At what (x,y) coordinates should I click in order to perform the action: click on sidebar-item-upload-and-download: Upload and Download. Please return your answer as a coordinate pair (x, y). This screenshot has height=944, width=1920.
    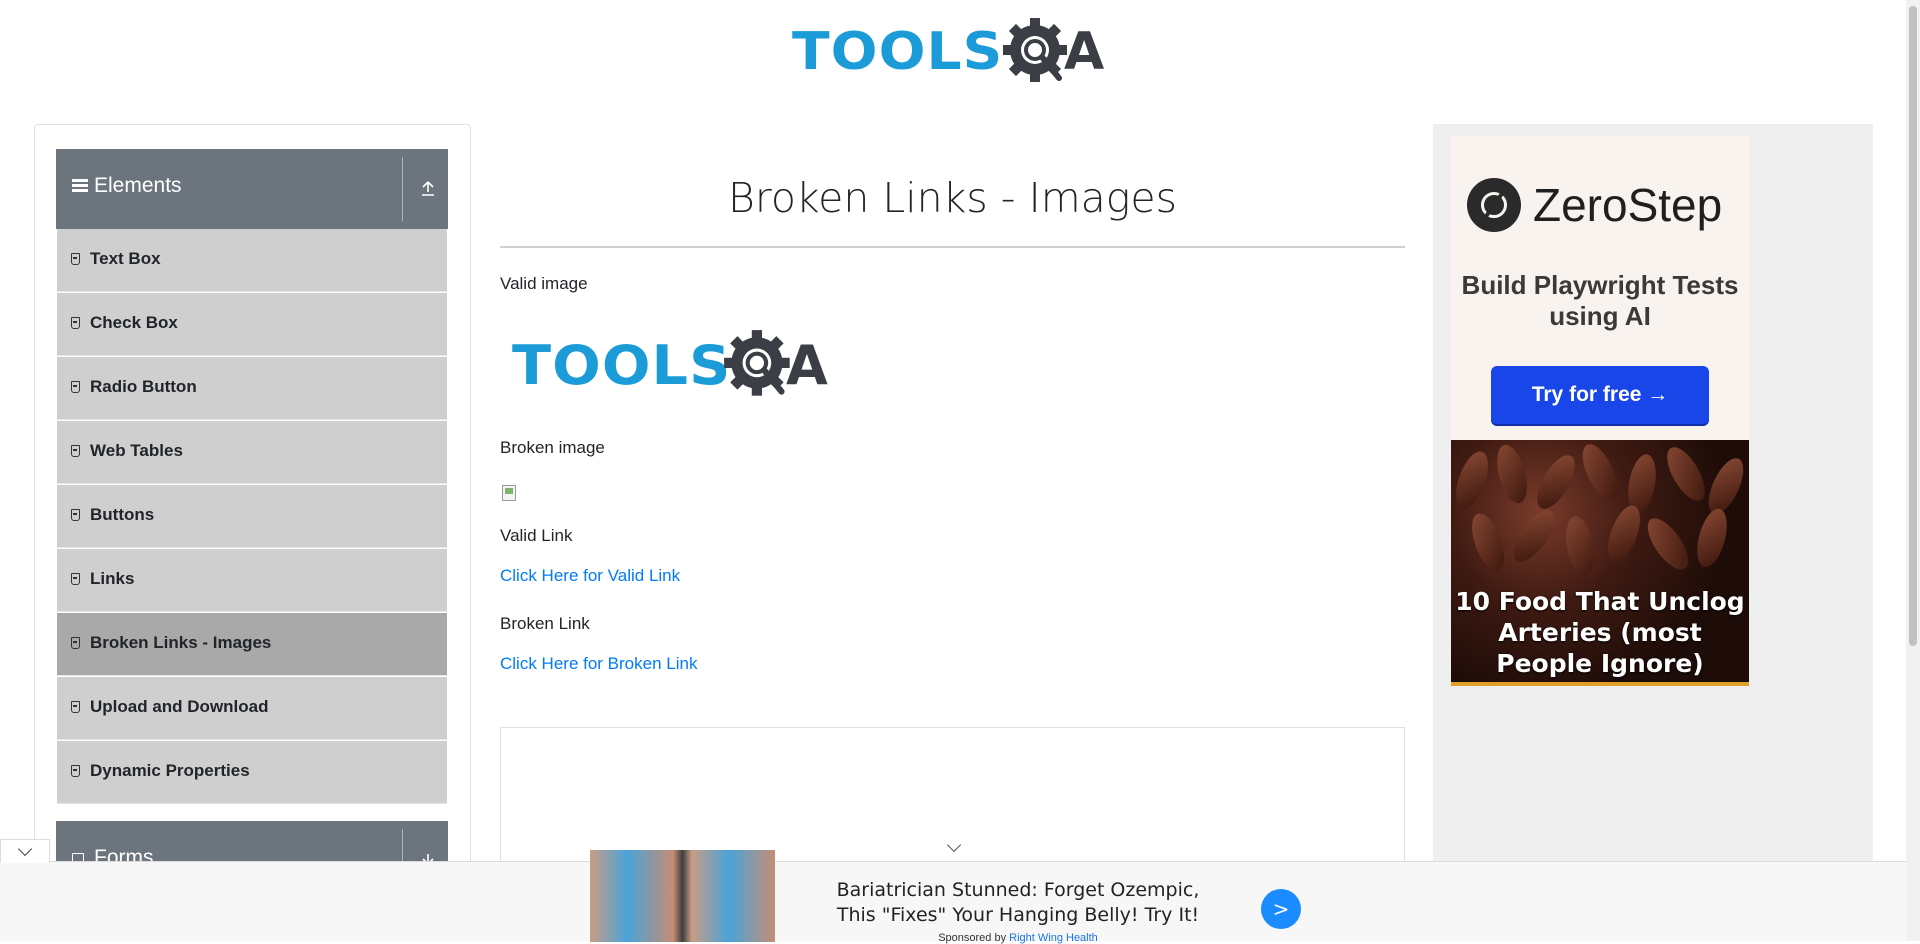
    Looking at the image, I should click on (252, 708).